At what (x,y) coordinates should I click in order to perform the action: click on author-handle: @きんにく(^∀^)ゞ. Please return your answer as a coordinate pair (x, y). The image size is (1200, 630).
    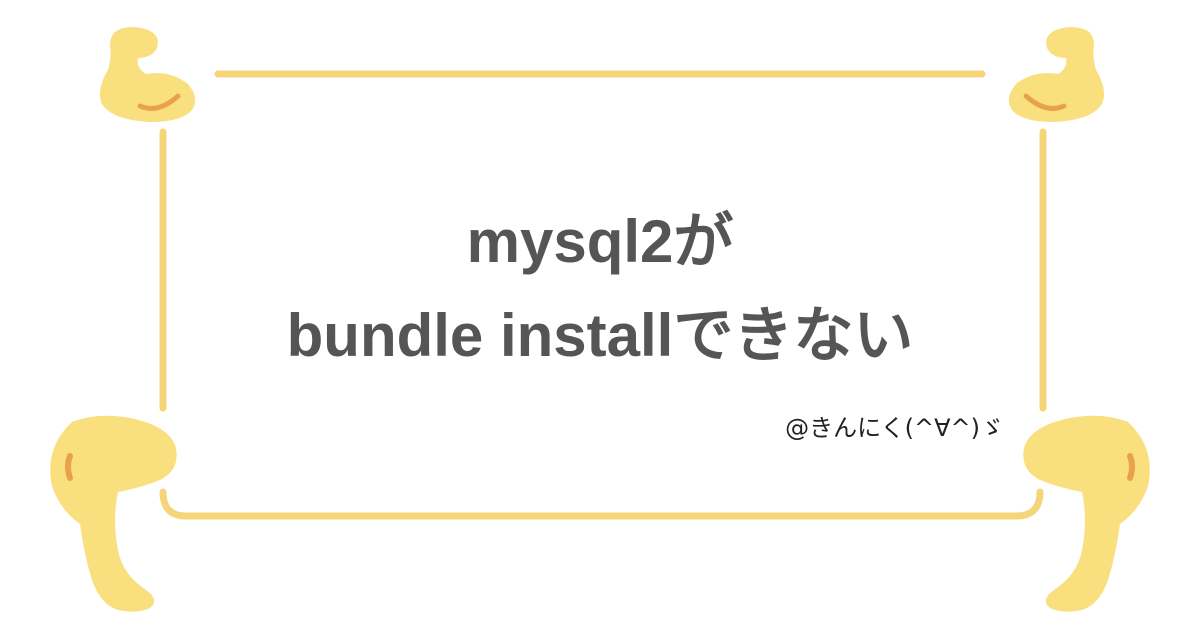
    Looking at the image, I should click on (894, 428).